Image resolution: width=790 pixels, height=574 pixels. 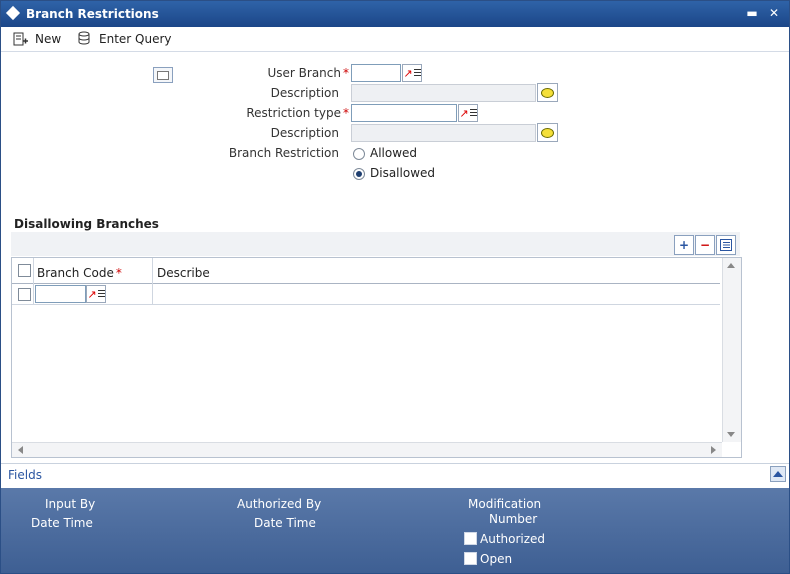 I want to click on toolbar: New Enter Query, so click(x=395, y=39).